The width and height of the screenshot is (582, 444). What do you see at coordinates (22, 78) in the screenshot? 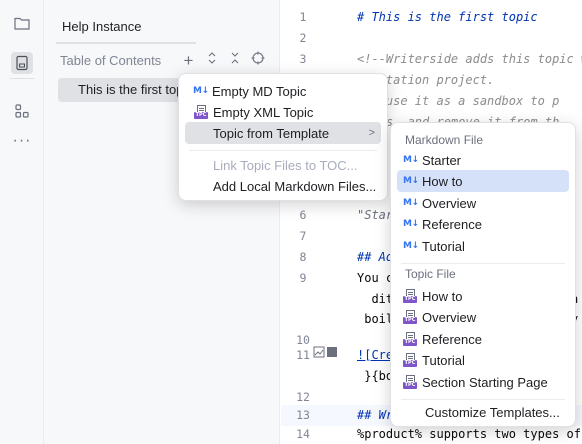
I see `strip-separator` at bounding box center [22, 78].